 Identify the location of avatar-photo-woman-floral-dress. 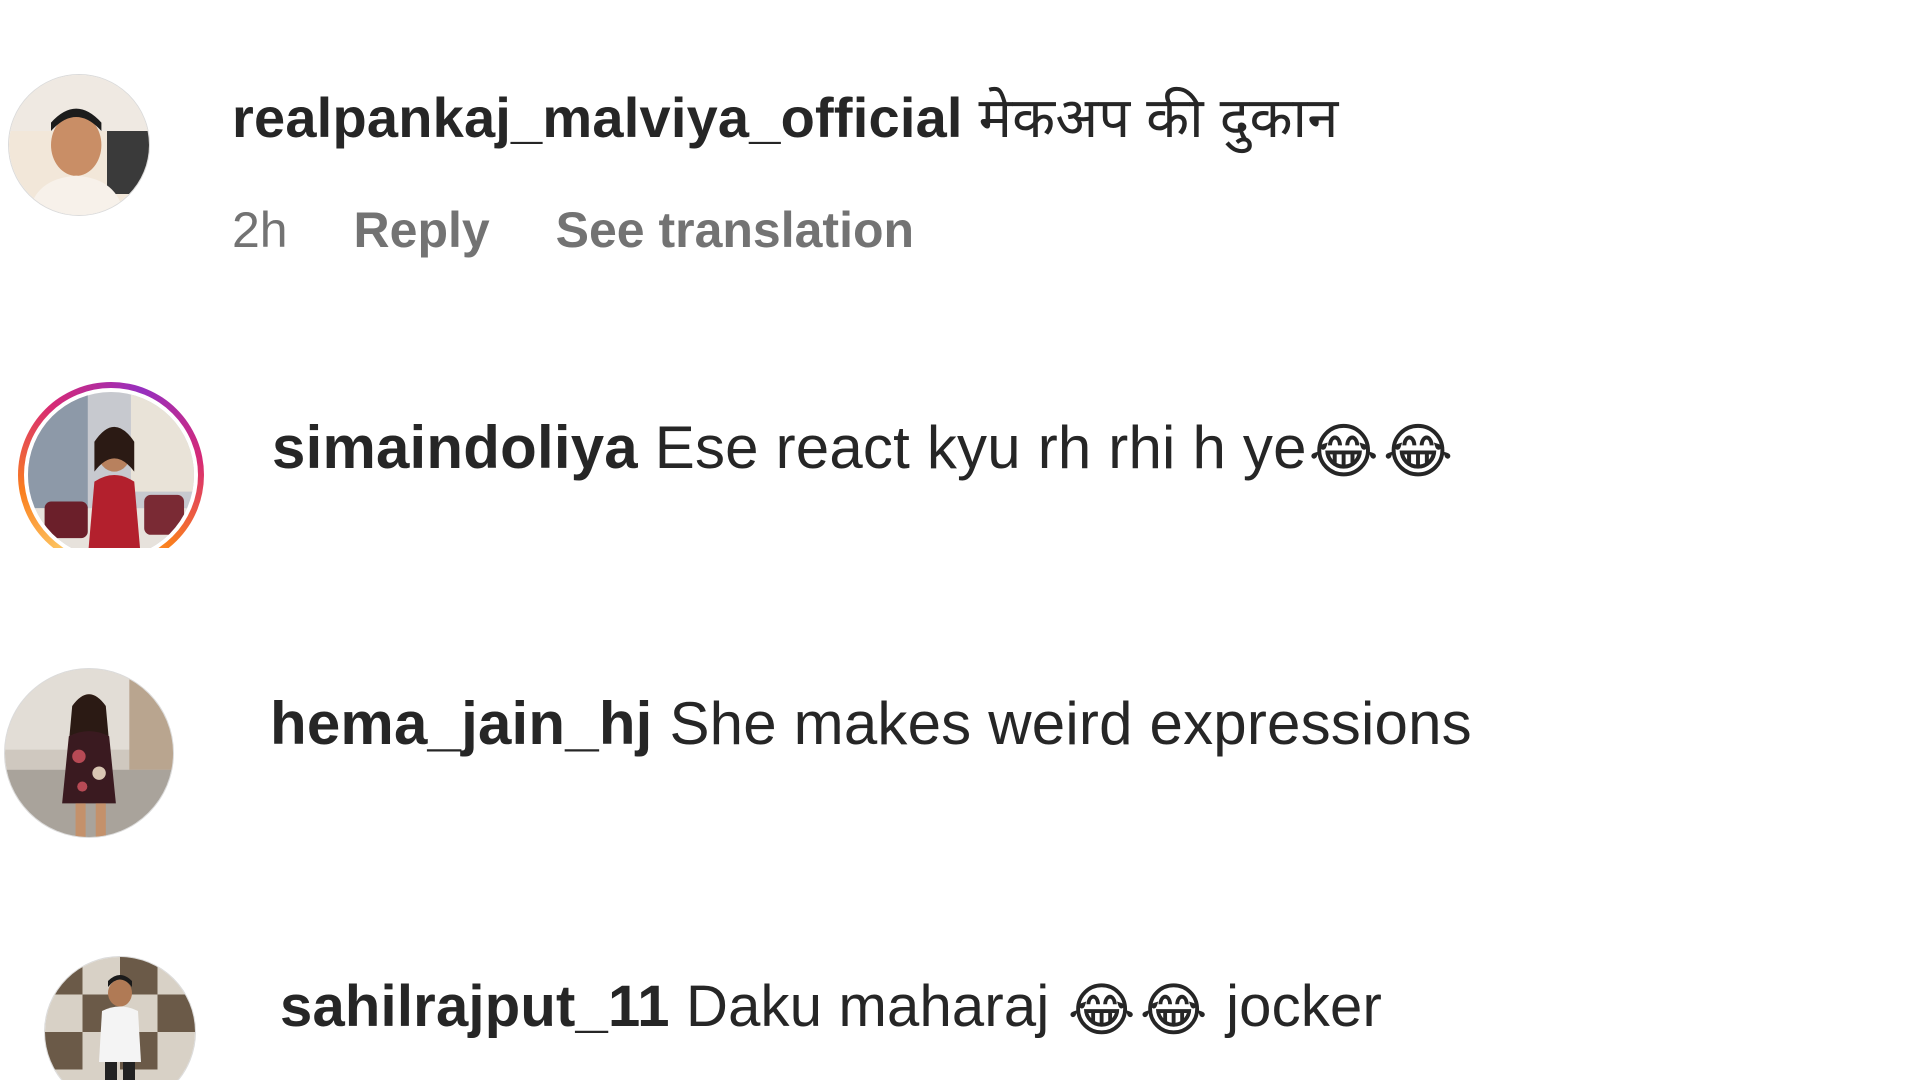
(89, 753).